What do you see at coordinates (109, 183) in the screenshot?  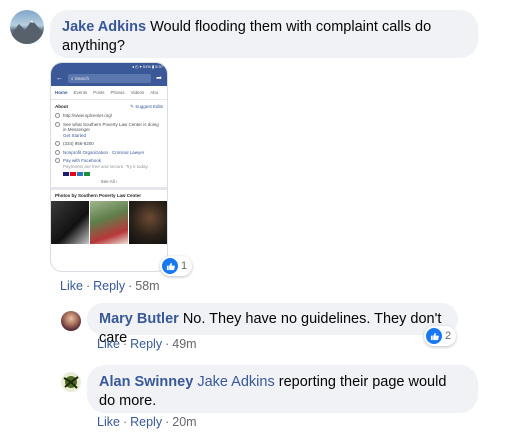 I see `see-all-link: See All ›` at bounding box center [109, 183].